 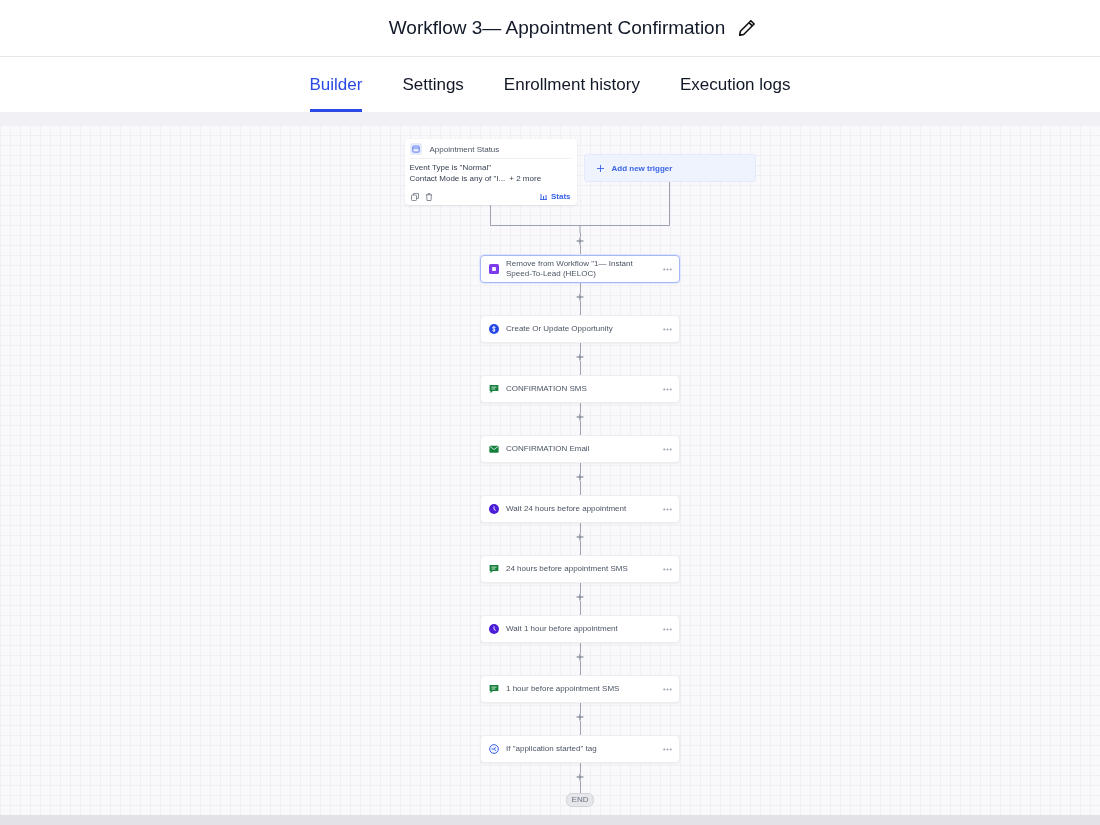 I want to click on step-card: Create Or Update Opportunity, so click(x=580, y=329).